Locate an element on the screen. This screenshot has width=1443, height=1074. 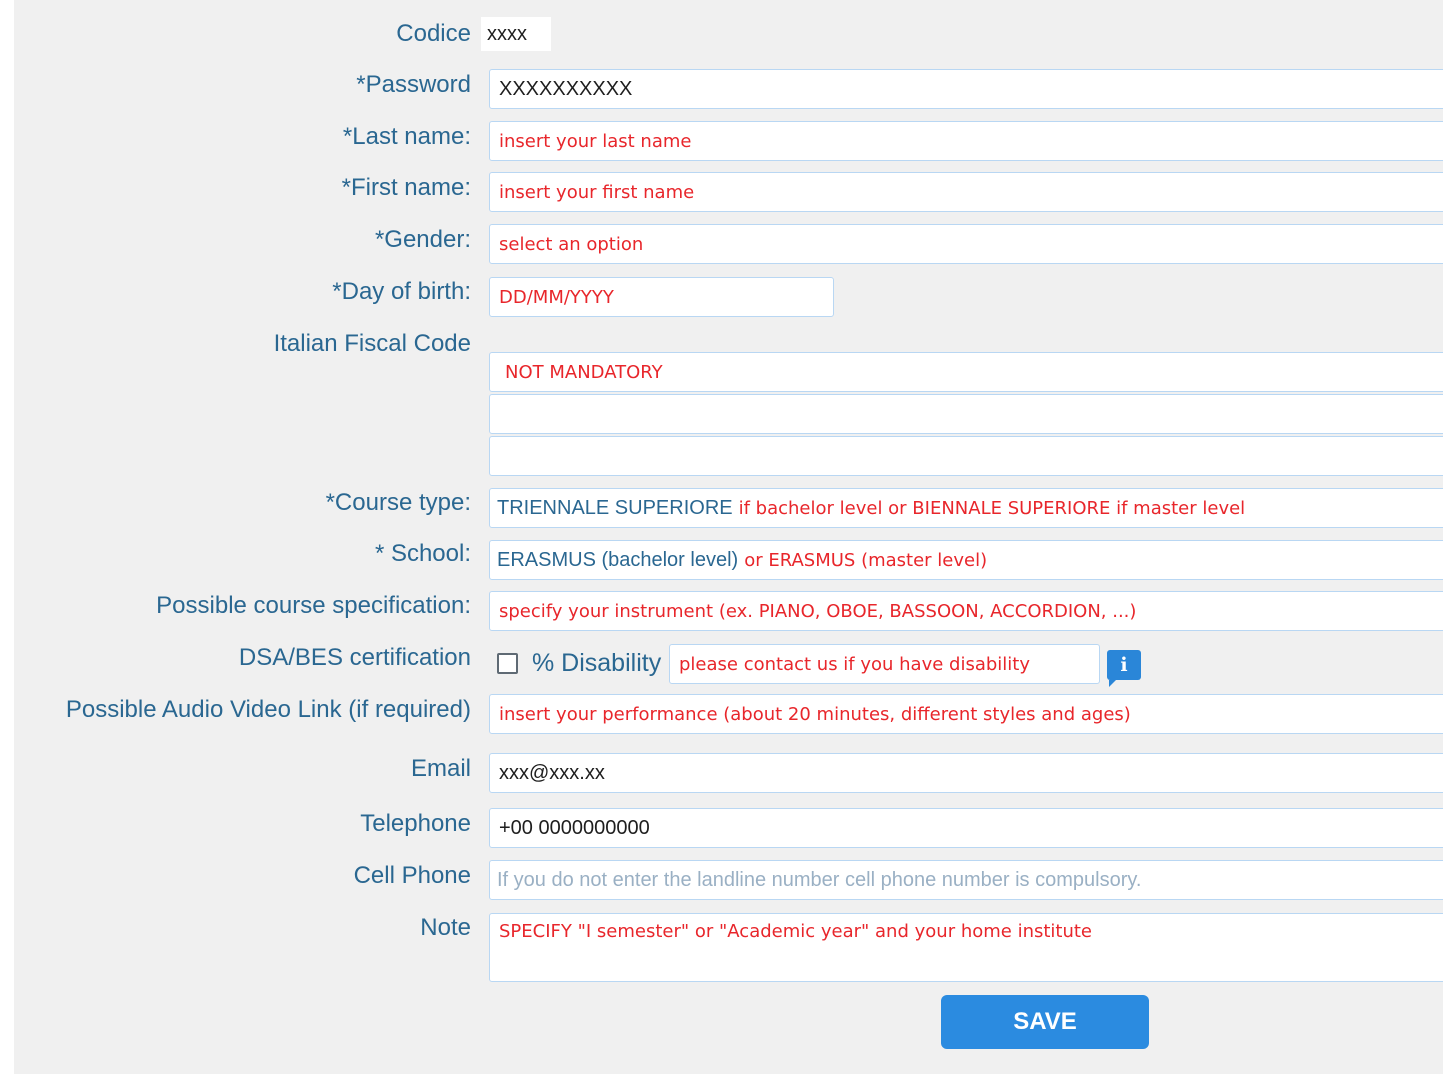
school-label: * School: is located at coordinates (422, 553).